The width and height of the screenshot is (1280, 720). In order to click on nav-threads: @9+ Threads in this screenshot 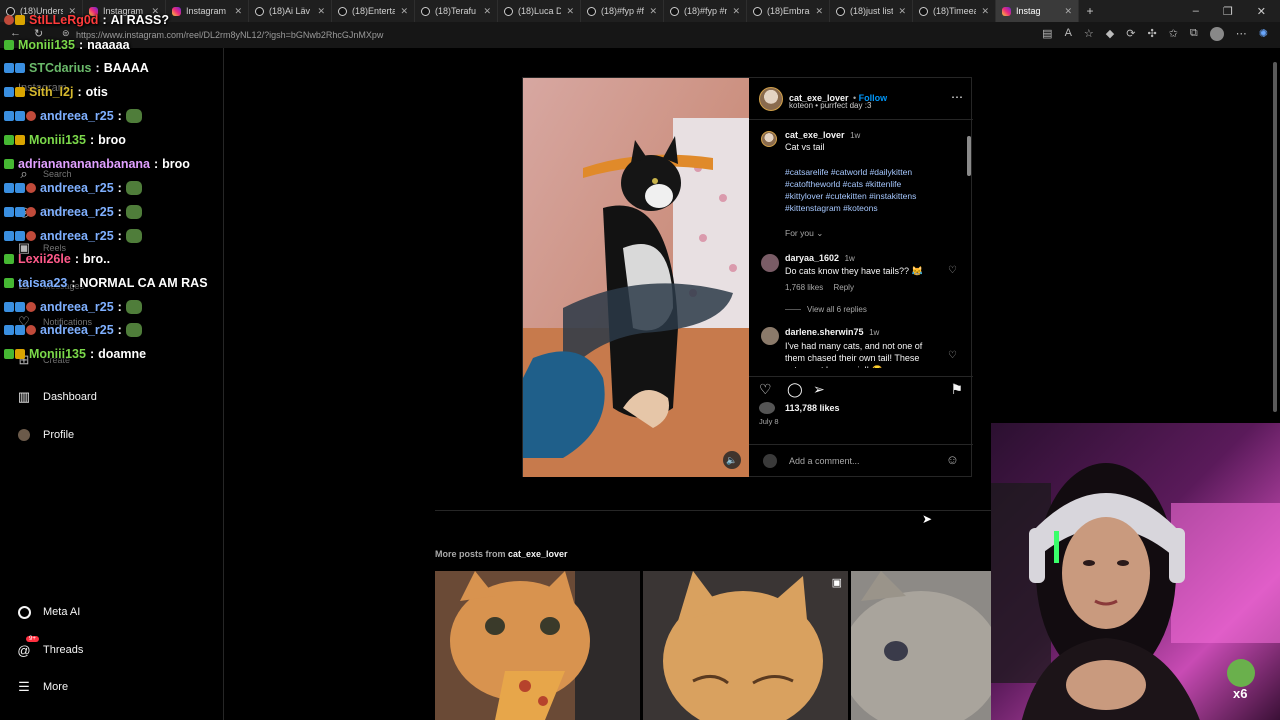, I will do `click(50, 647)`.